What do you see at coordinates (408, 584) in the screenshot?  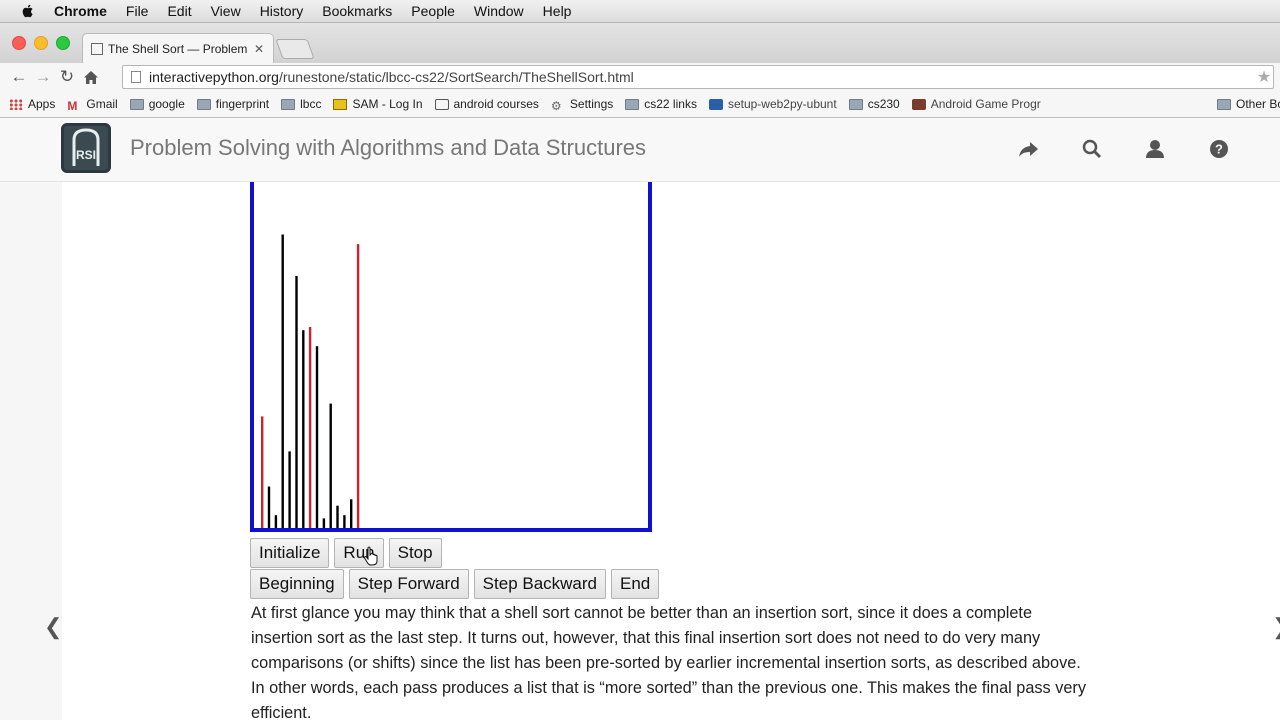 I see `step-forward-button: Step Forward` at bounding box center [408, 584].